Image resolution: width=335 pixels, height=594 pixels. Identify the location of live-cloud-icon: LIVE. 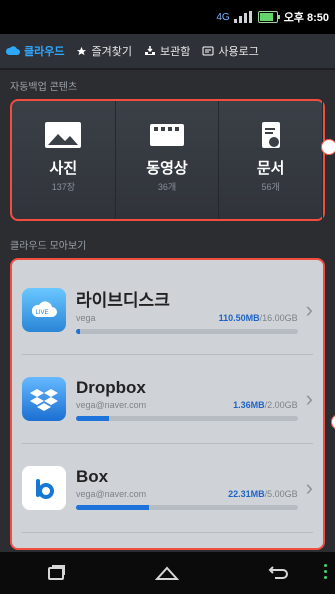
(44, 310).